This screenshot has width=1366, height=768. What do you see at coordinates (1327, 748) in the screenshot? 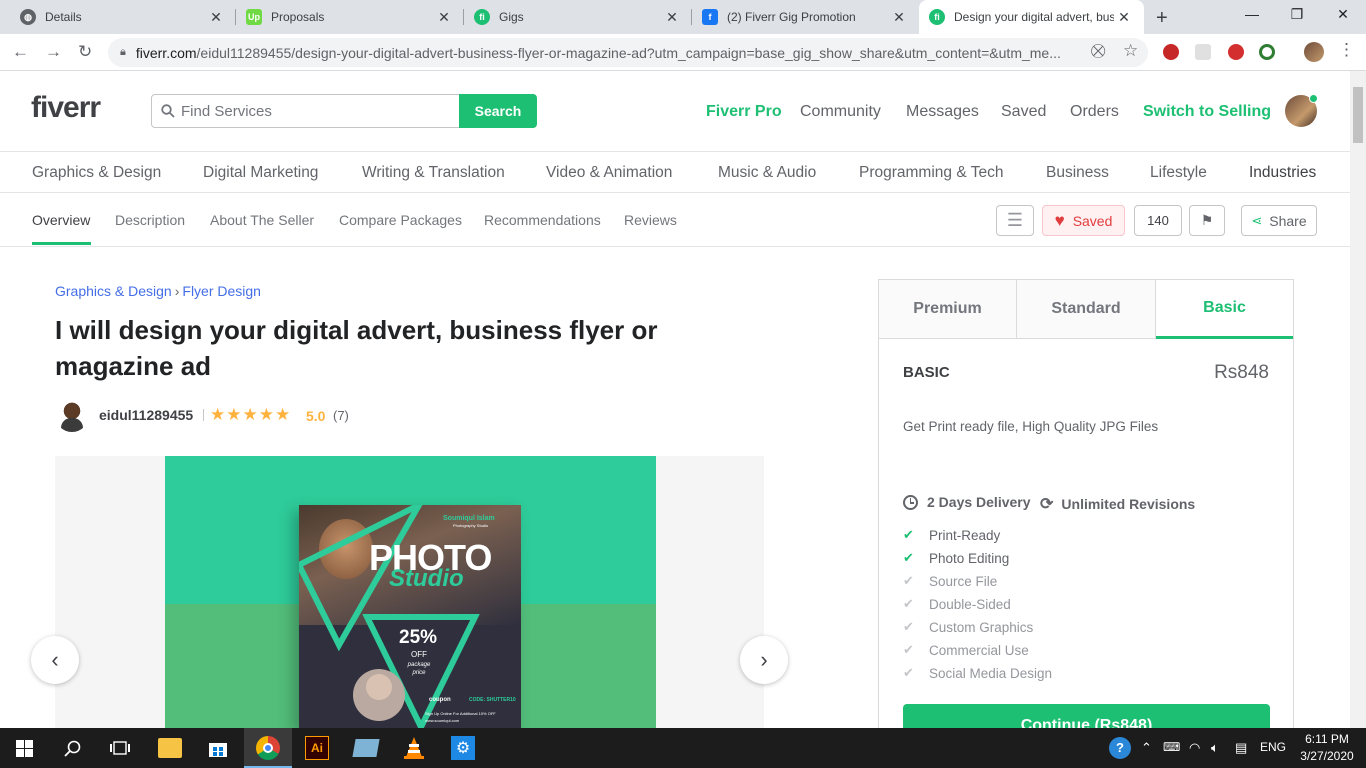
I see `system-clock: 6:11 PM 3/27/2020` at bounding box center [1327, 748].